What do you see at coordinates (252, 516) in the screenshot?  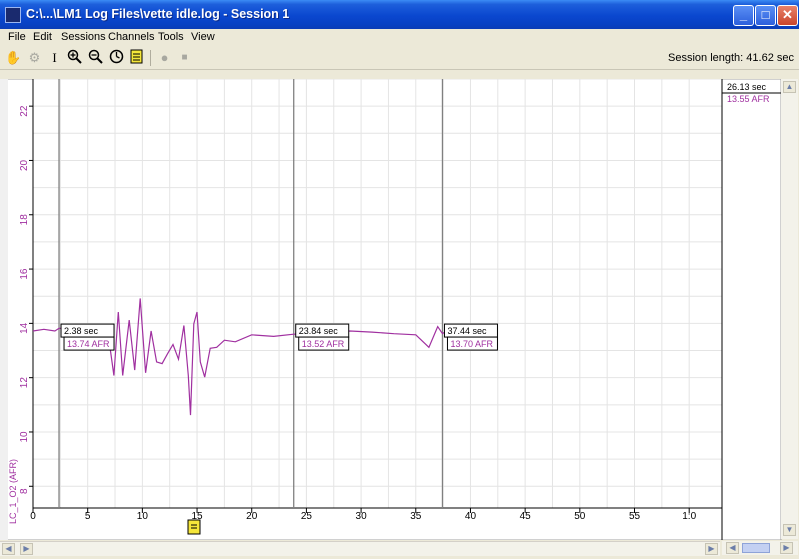 I see `x-tick-label: 20` at bounding box center [252, 516].